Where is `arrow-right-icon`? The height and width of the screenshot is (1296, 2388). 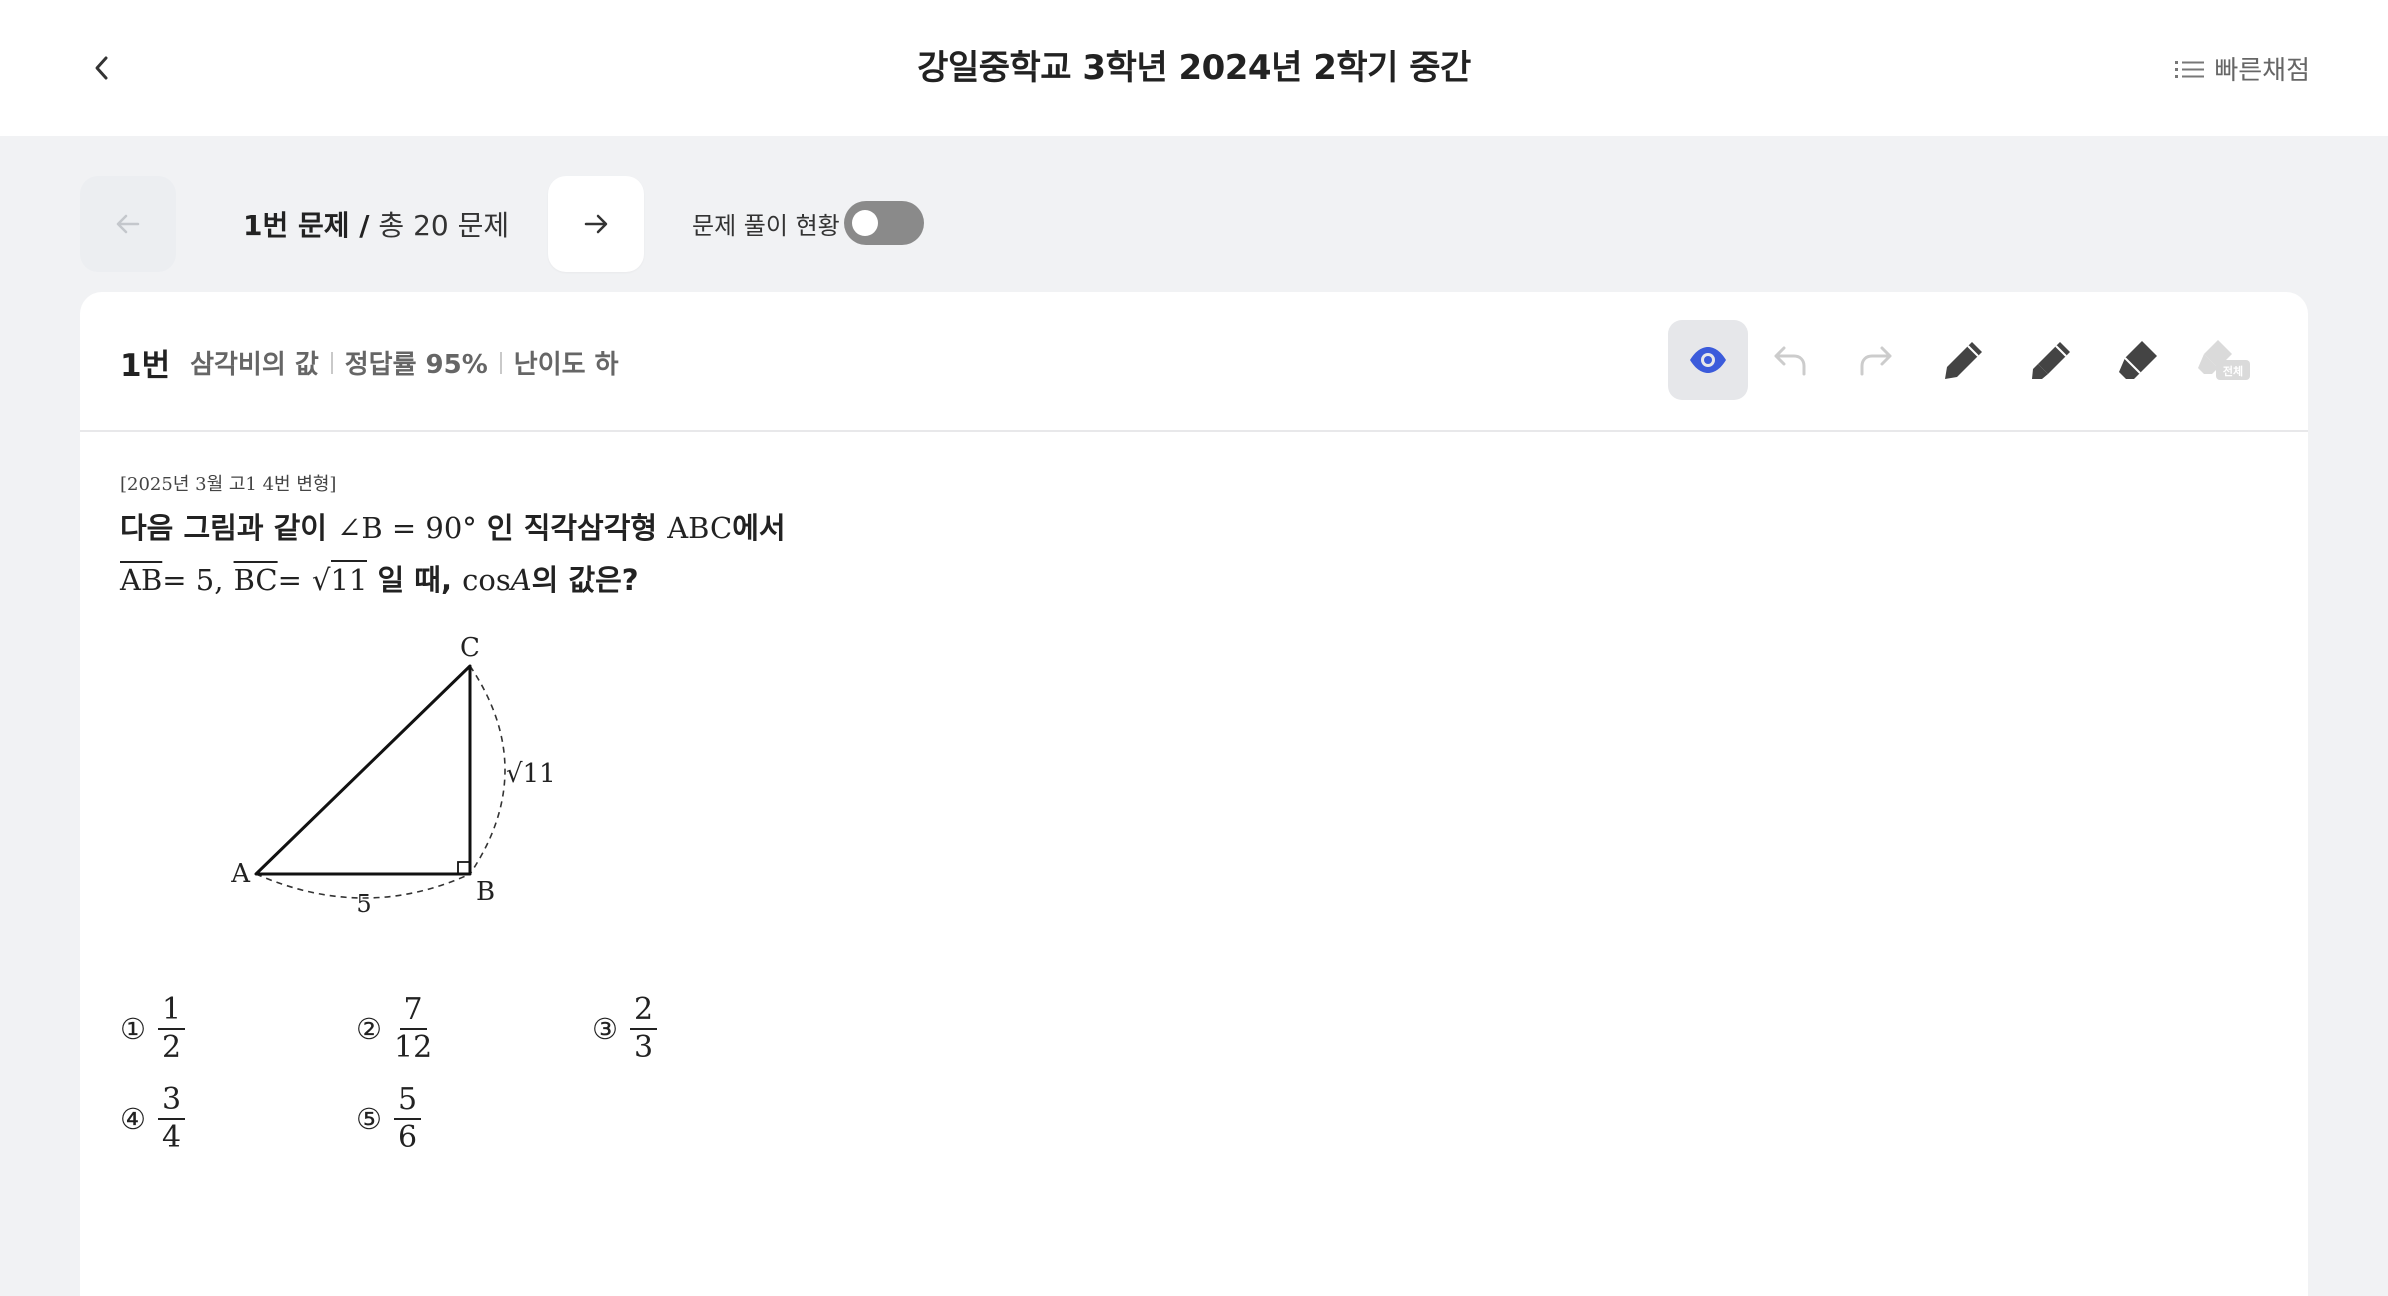
arrow-right-icon is located at coordinates (596, 224).